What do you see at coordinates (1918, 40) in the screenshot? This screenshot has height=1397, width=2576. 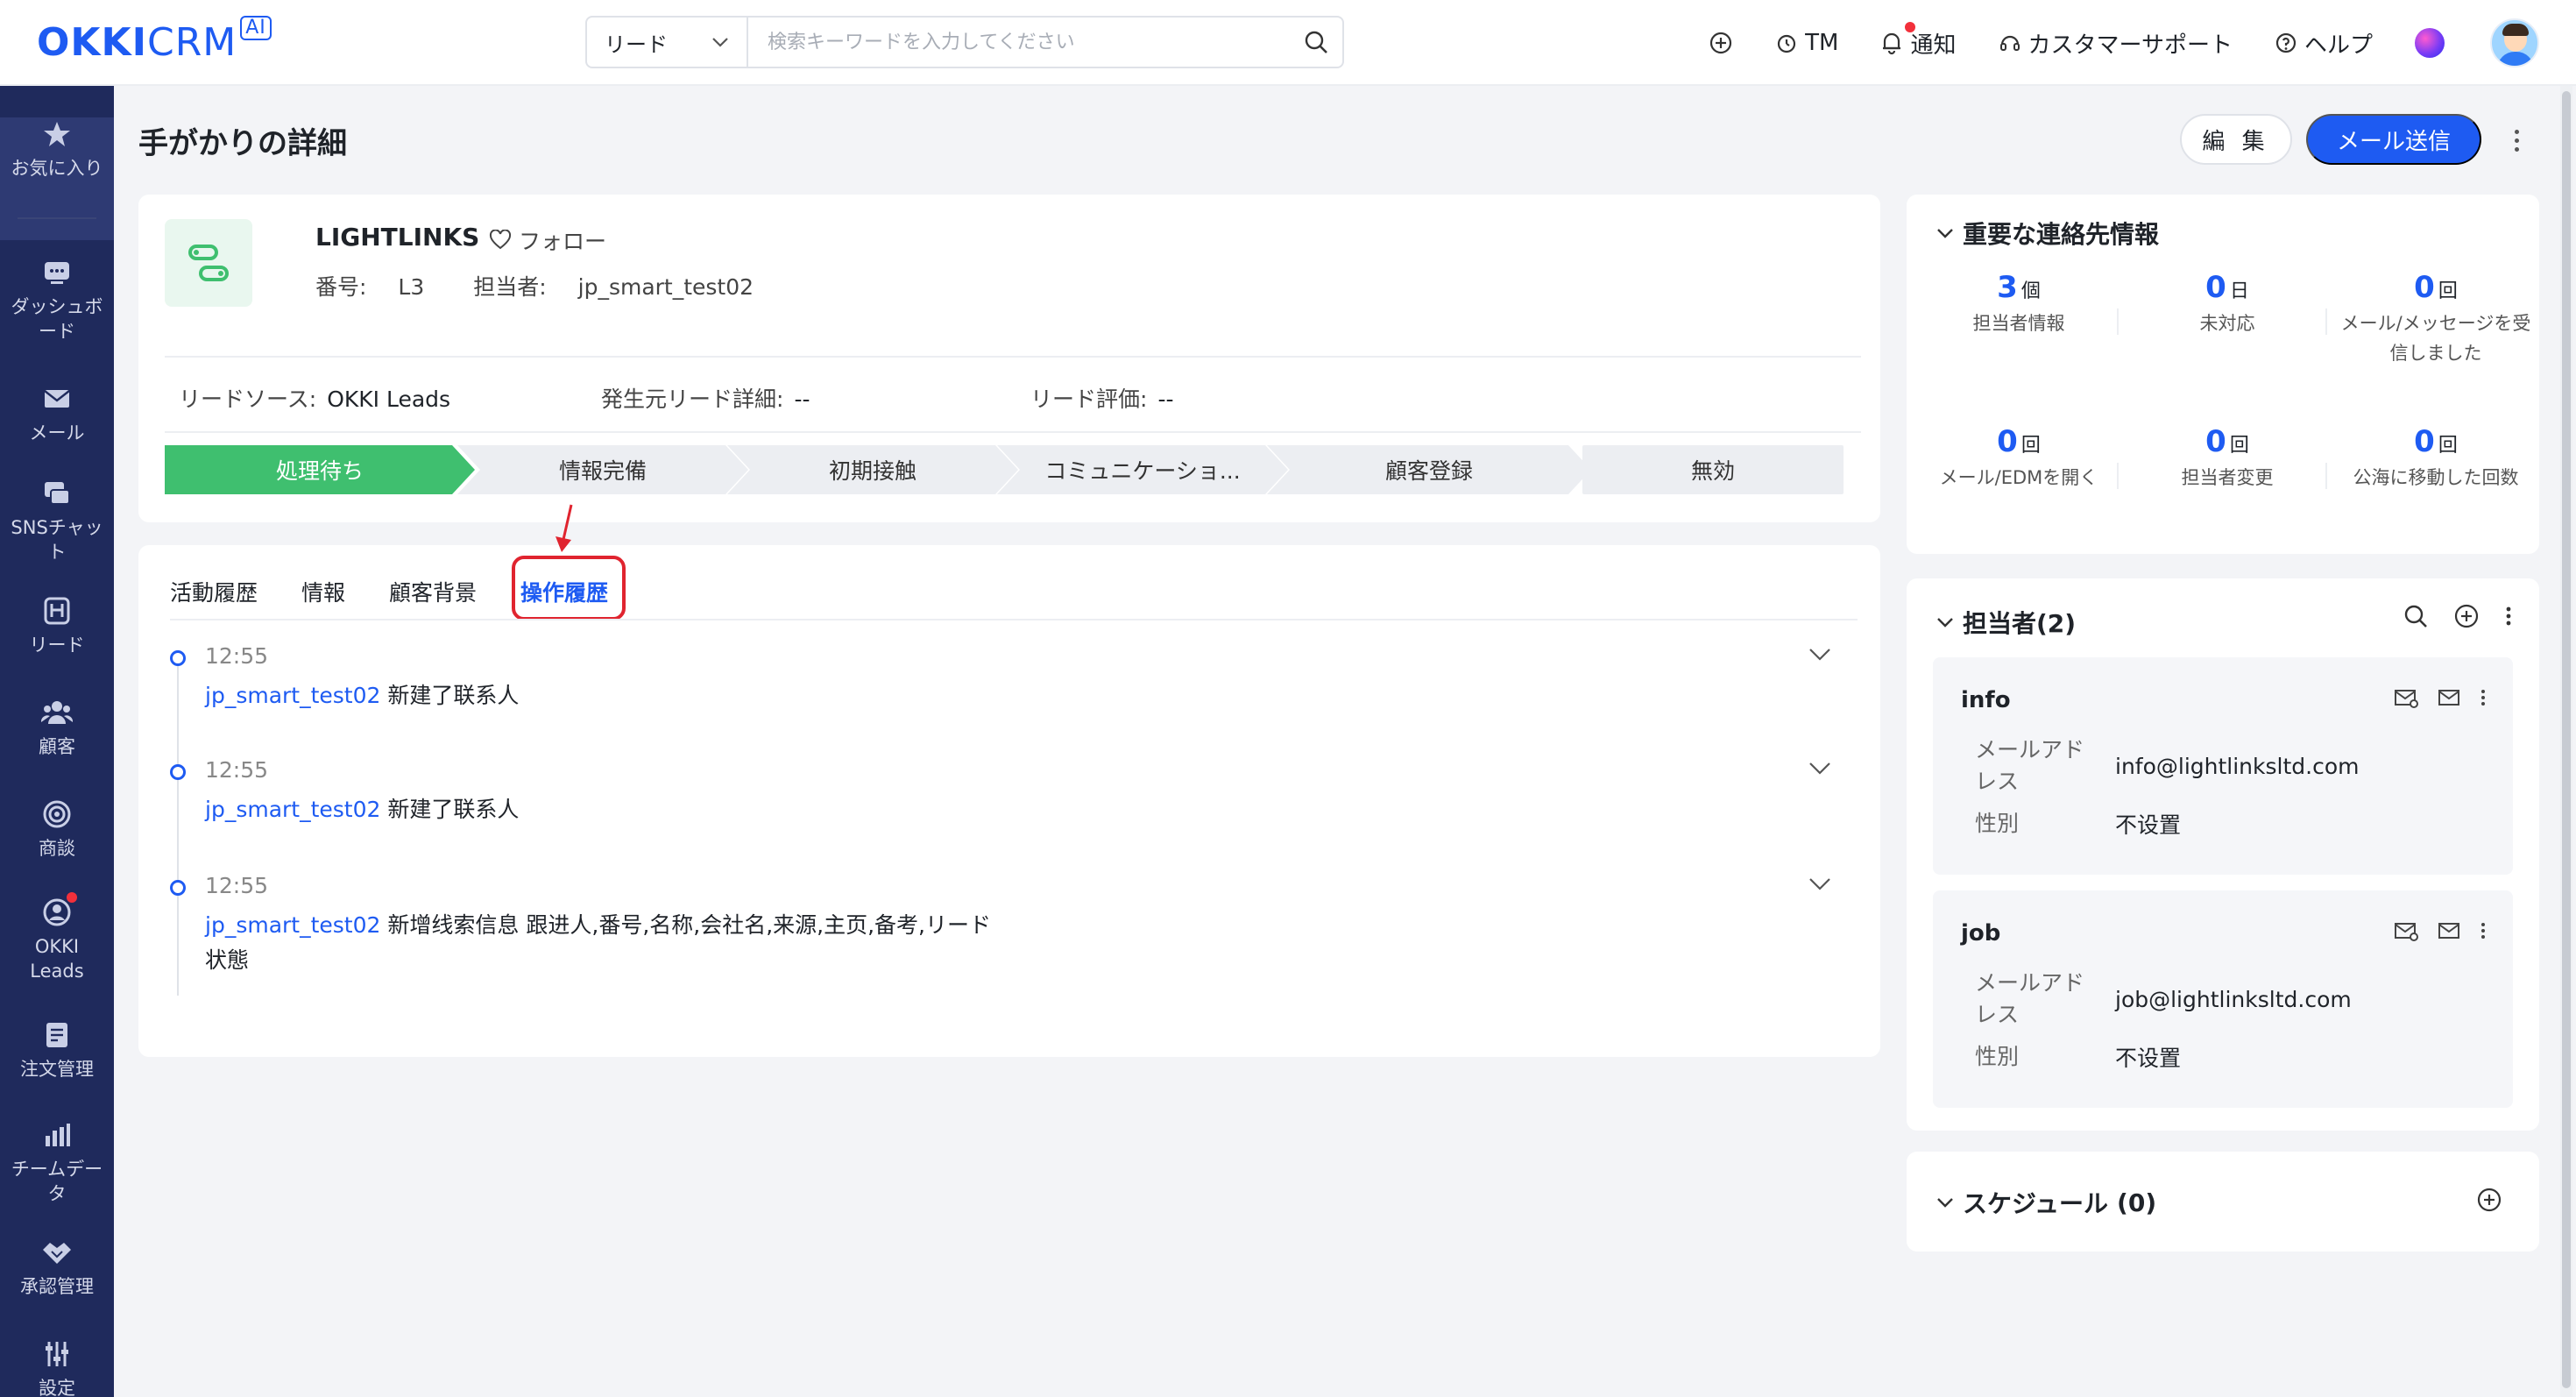 I see `notification-button: 通知` at bounding box center [1918, 40].